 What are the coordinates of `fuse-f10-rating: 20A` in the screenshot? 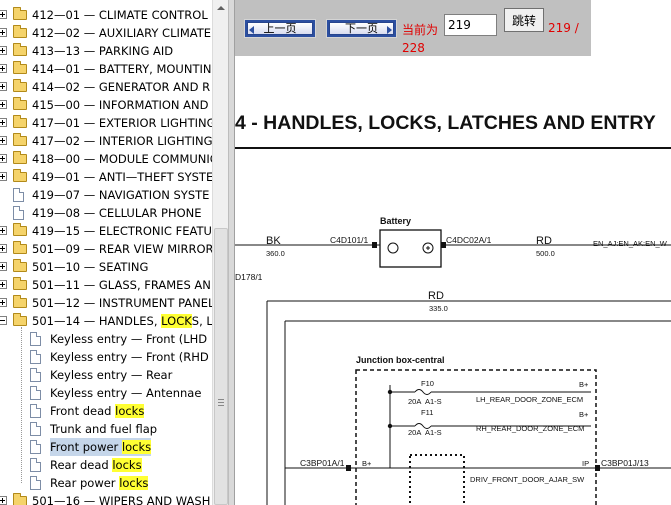 It's located at (414, 401).